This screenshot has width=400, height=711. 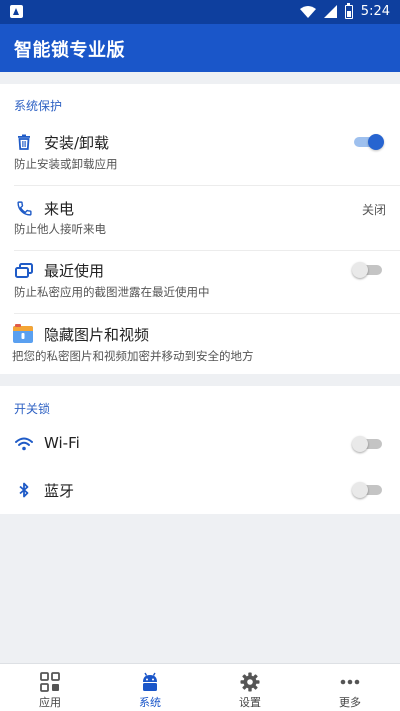 I want to click on notification-icon, so click(x=16, y=11).